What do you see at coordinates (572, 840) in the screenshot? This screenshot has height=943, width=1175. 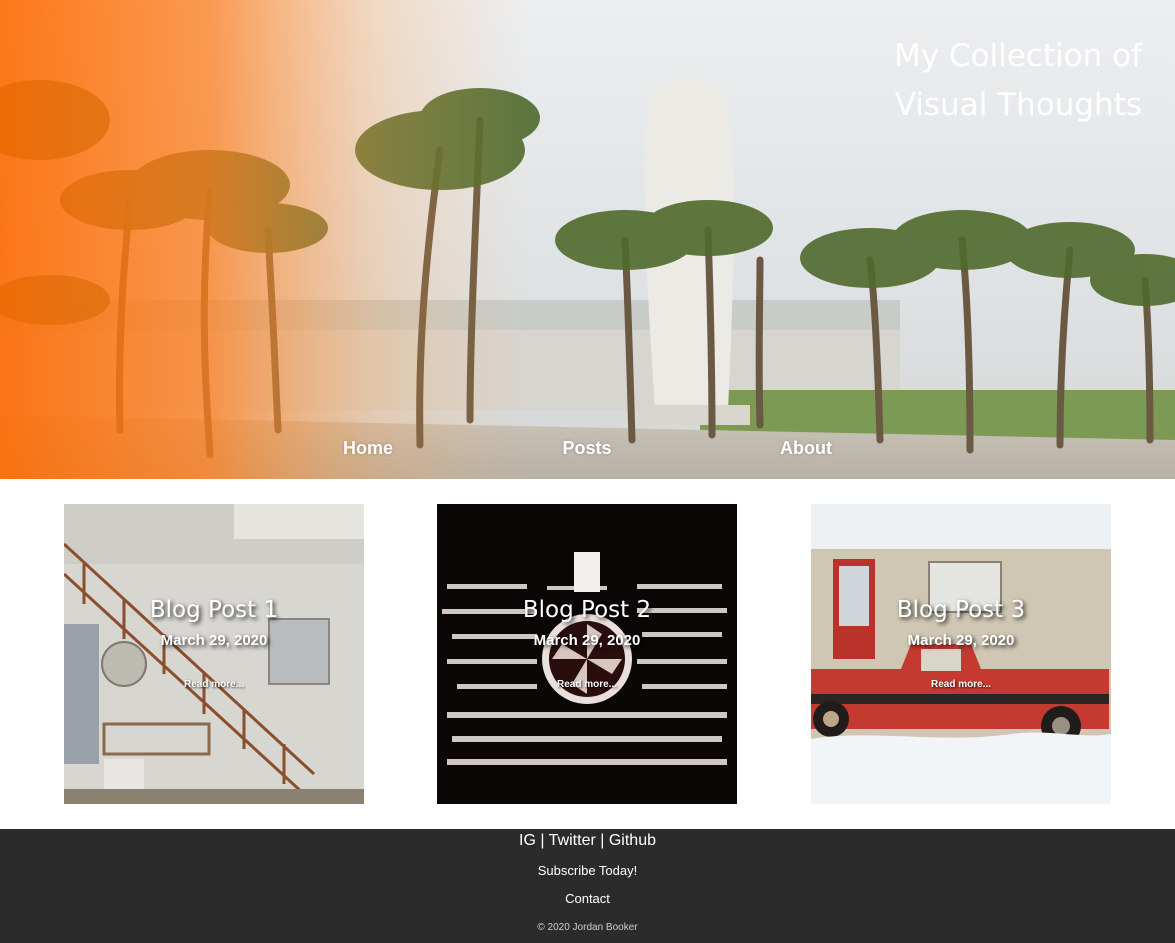 I see `twitter-link: Twitter` at bounding box center [572, 840].